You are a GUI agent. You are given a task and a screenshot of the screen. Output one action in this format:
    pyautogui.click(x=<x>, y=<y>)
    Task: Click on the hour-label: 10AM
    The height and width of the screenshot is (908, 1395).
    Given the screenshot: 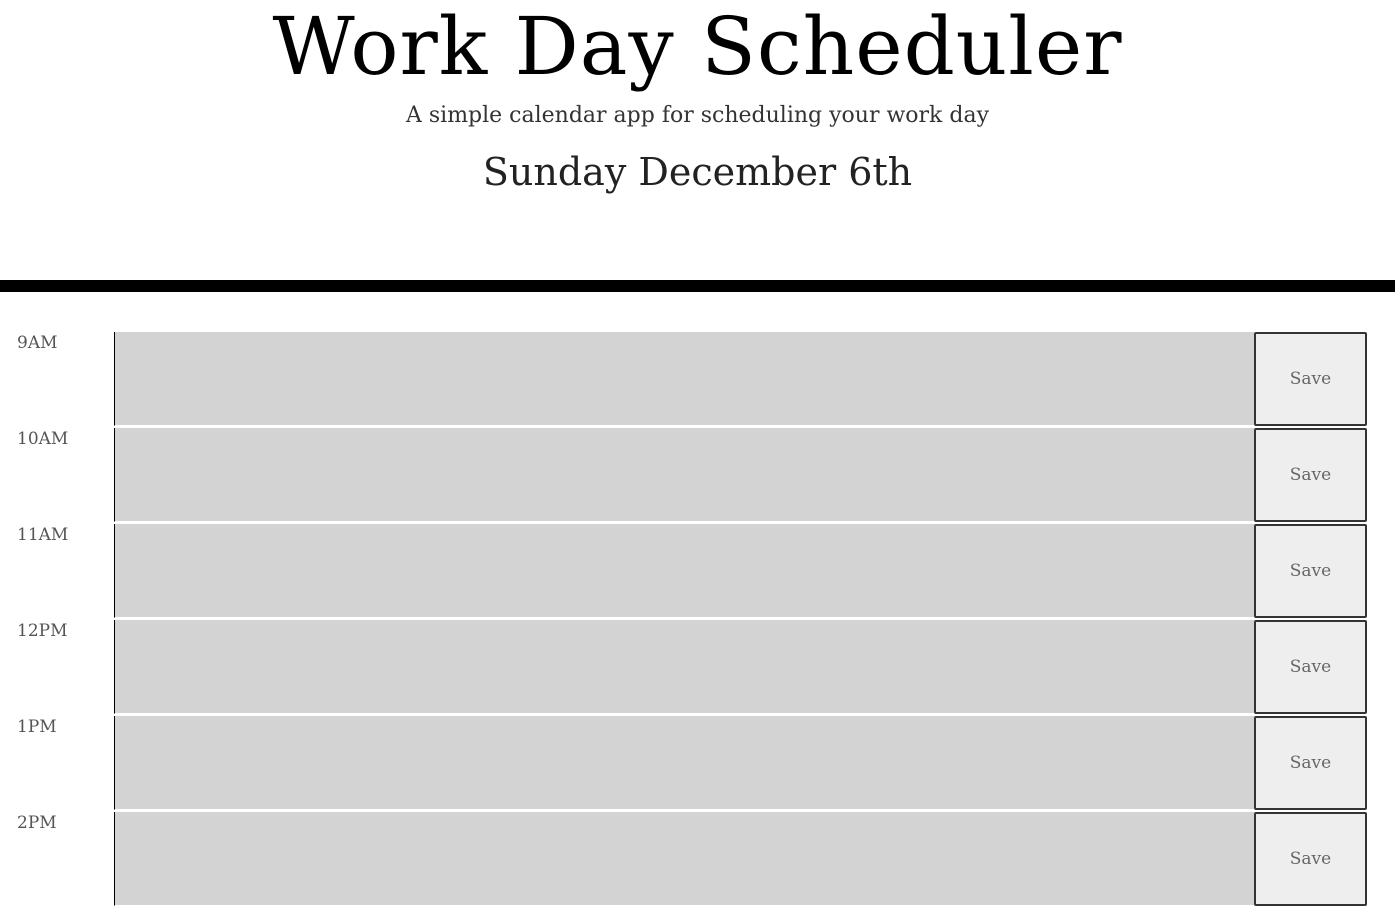 What is the action you would take?
    pyautogui.click(x=43, y=439)
    